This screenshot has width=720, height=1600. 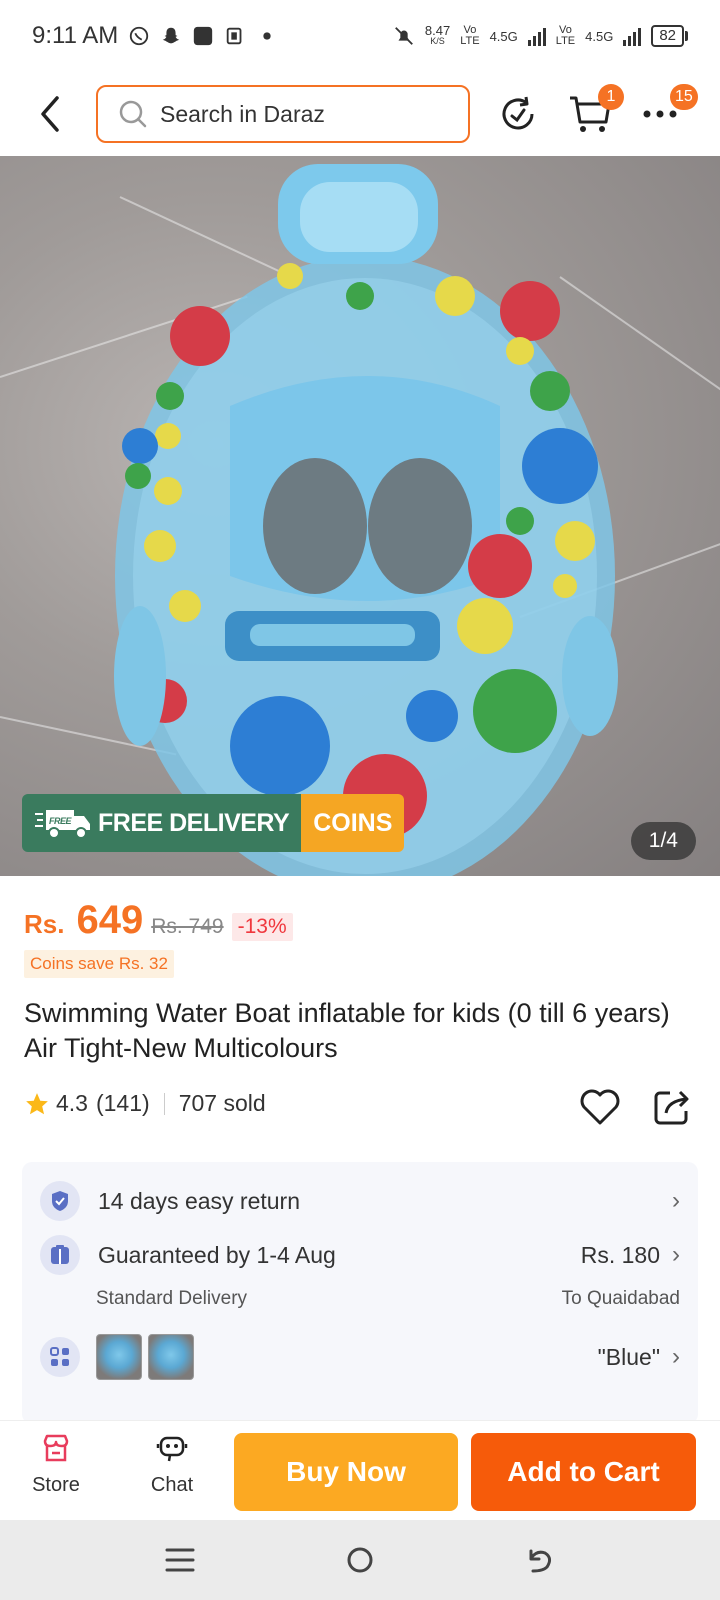 I want to click on search-icon, so click(x=133, y=114).